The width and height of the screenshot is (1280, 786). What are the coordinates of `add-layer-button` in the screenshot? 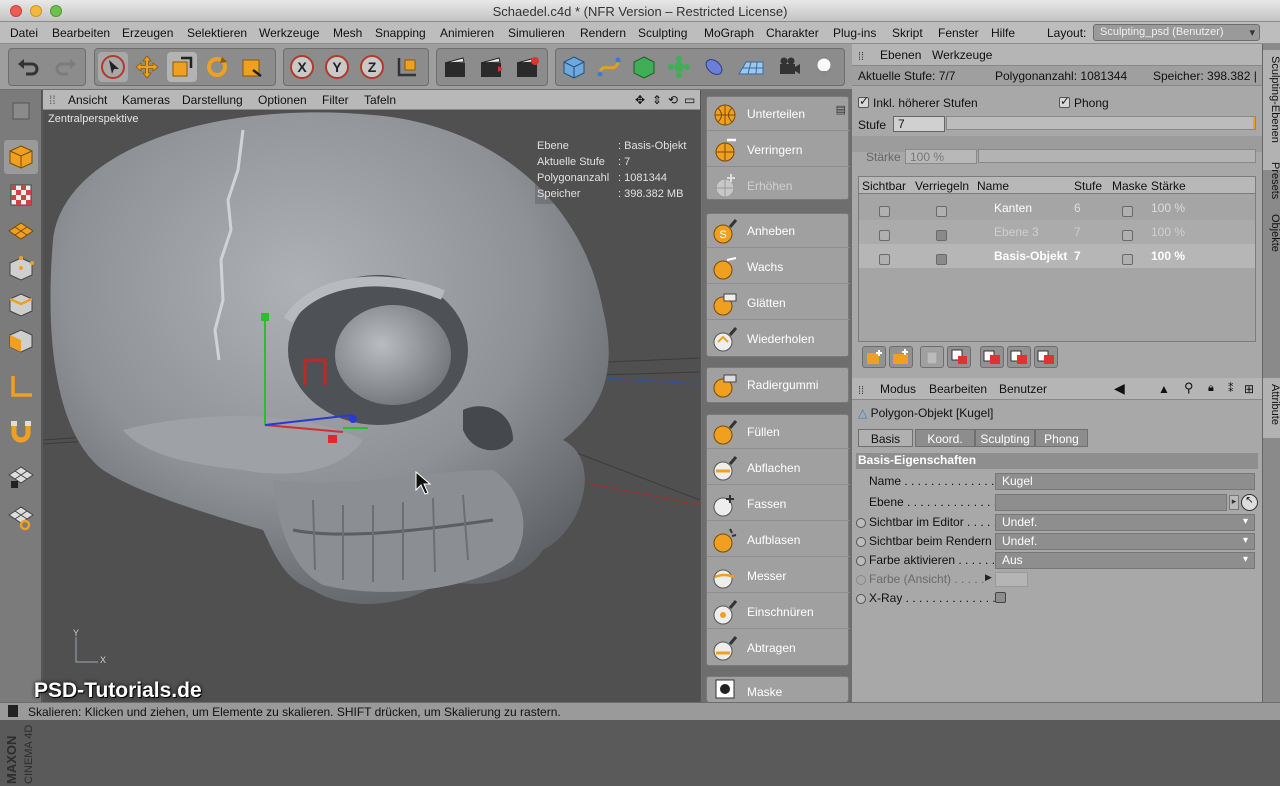 It's located at (874, 357).